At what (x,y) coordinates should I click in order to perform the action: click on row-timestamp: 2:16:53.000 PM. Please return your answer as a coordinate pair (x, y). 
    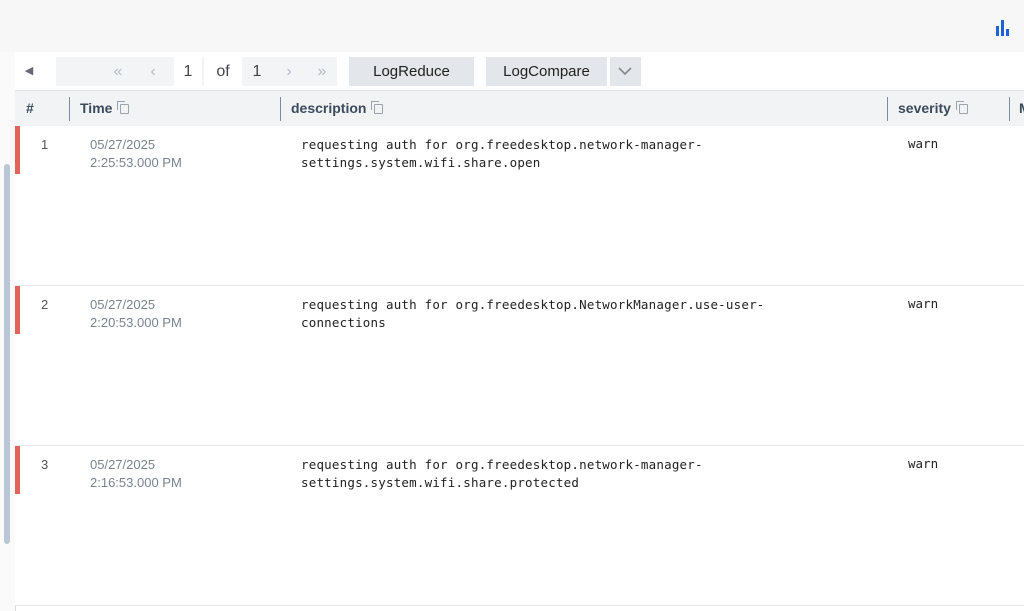
    Looking at the image, I should click on (136, 483).